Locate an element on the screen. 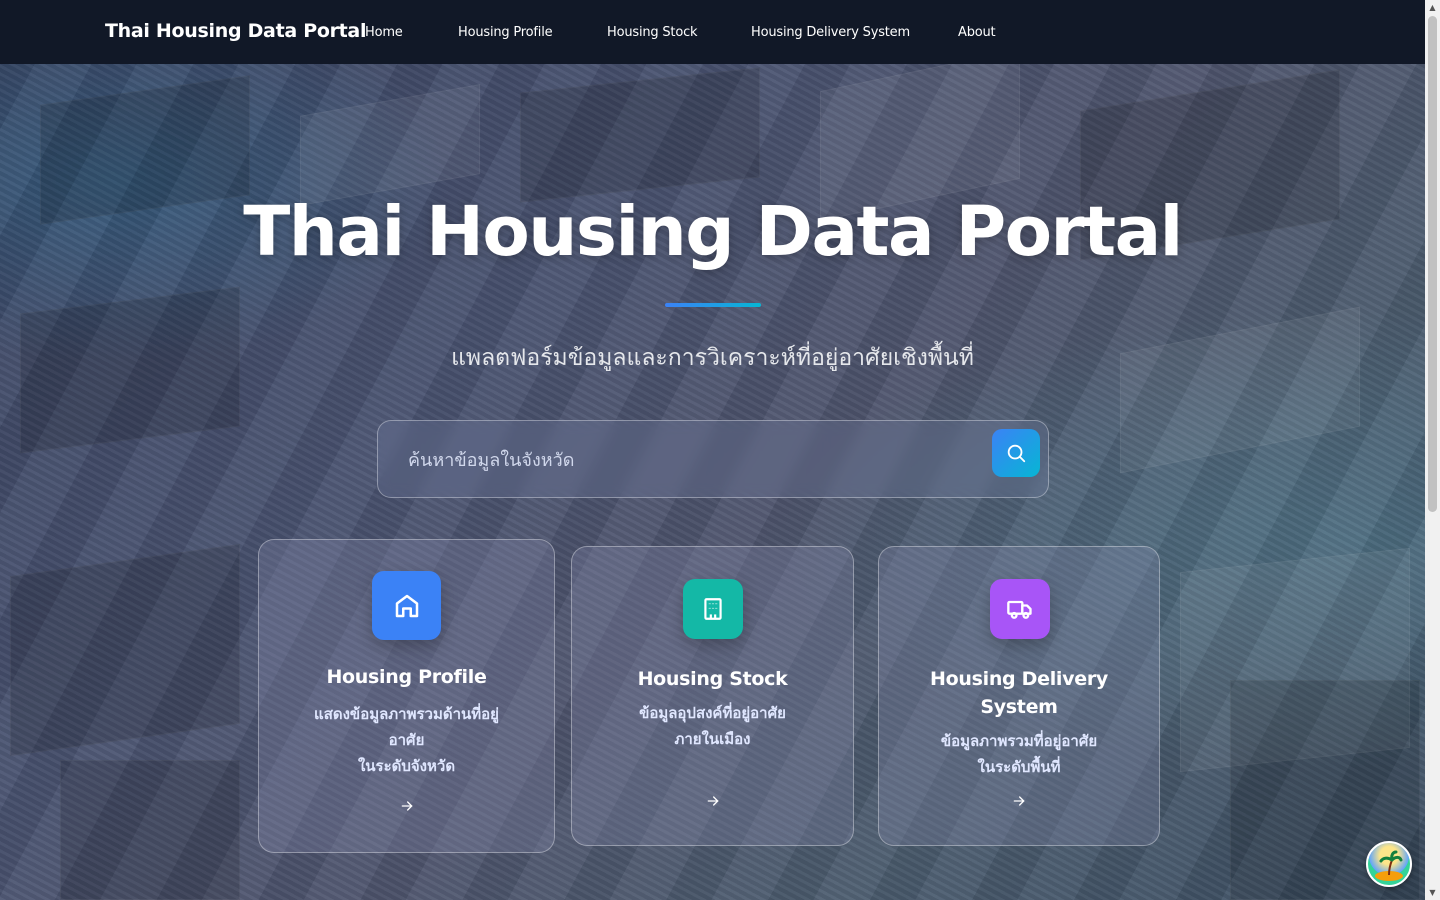 Image resolution: width=1440 pixels, height=900 pixels. truck-icon is located at coordinates (1019, 609).